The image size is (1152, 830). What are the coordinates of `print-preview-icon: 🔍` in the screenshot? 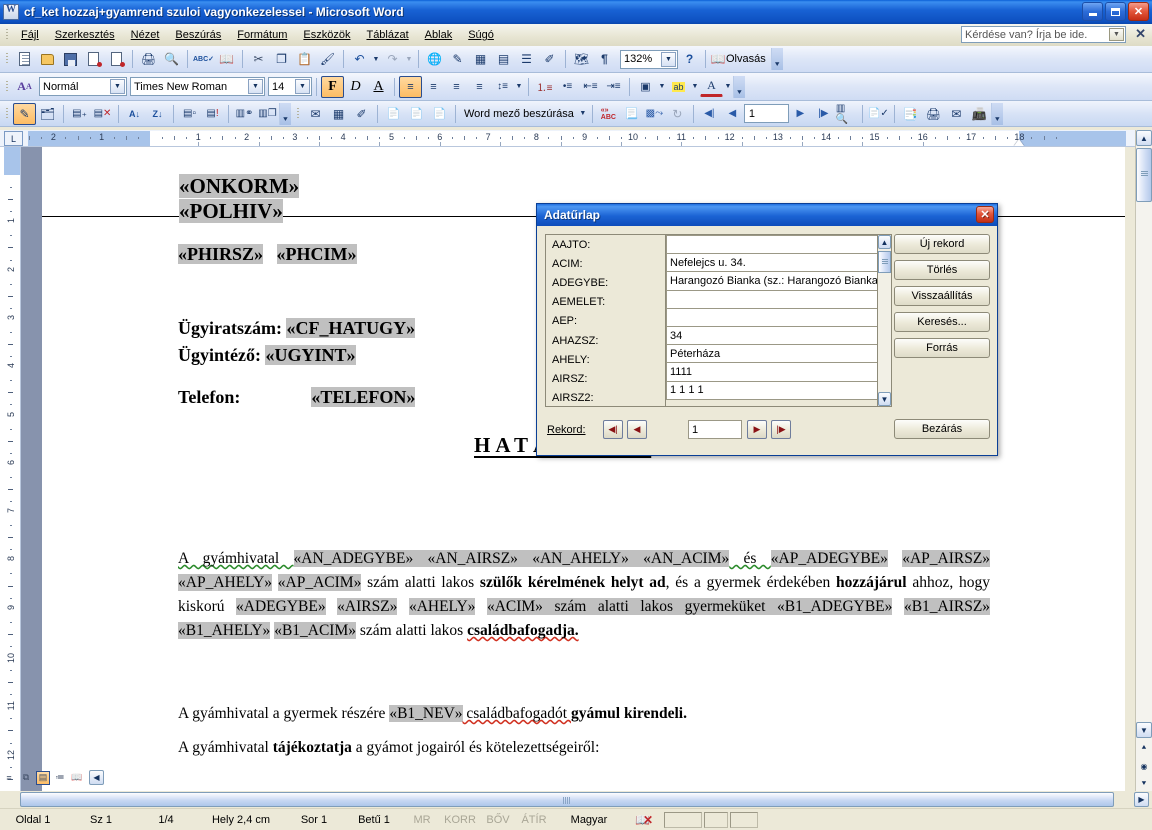 It's located at (171, 59).